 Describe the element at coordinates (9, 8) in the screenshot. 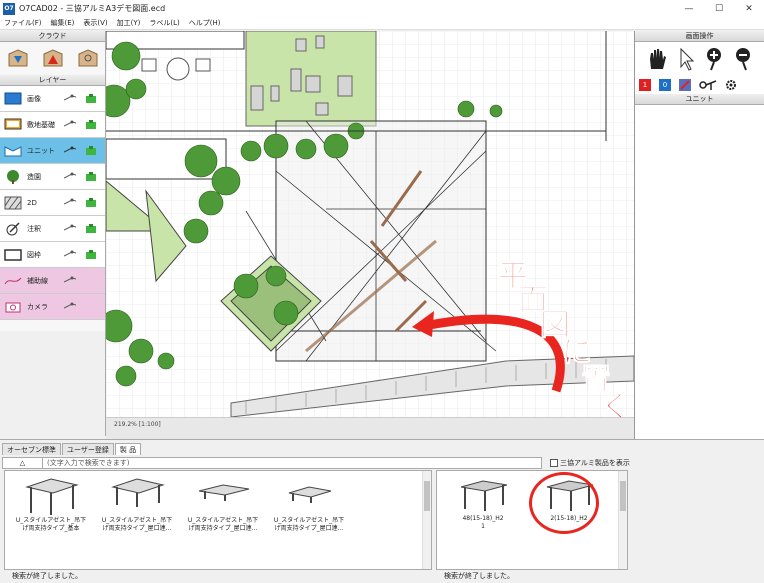

I see `app-icon: O7` at that location.